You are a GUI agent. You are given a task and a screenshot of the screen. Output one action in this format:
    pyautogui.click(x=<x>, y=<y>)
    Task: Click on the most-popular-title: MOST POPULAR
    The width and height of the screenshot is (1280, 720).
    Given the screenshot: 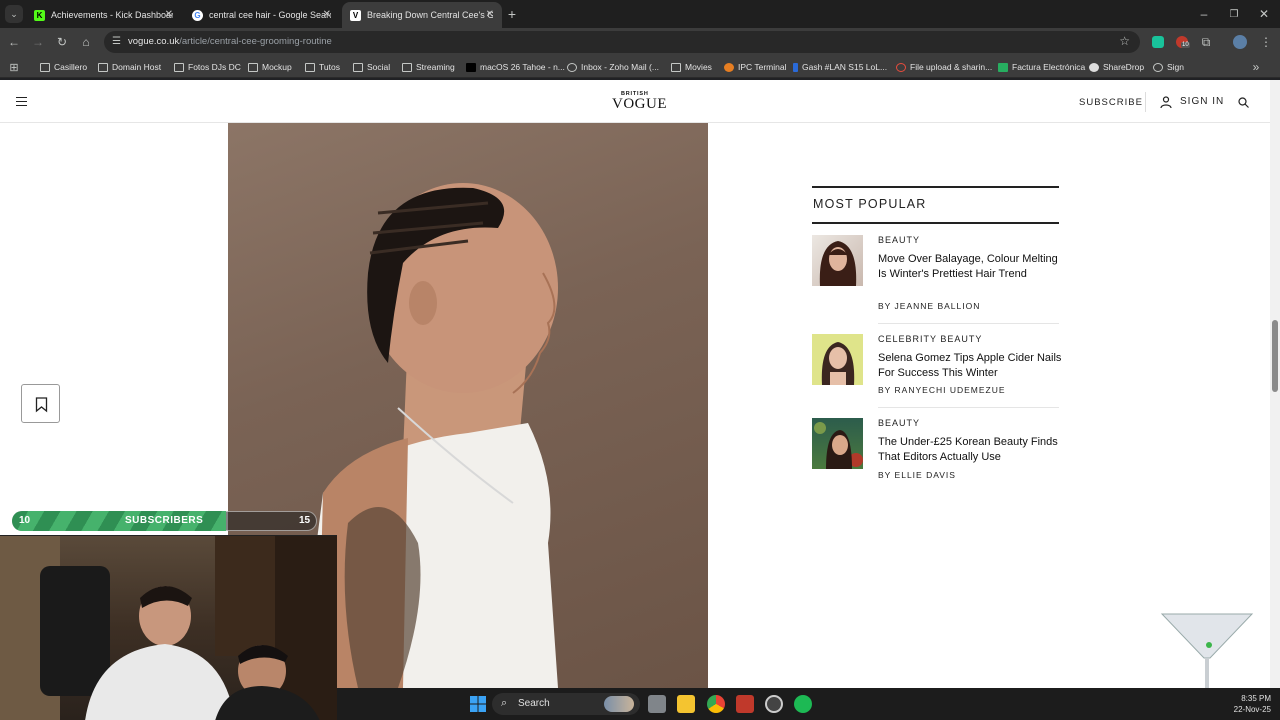 What is the action you would take?
    pyautogui.click(x=870, y=204)
    